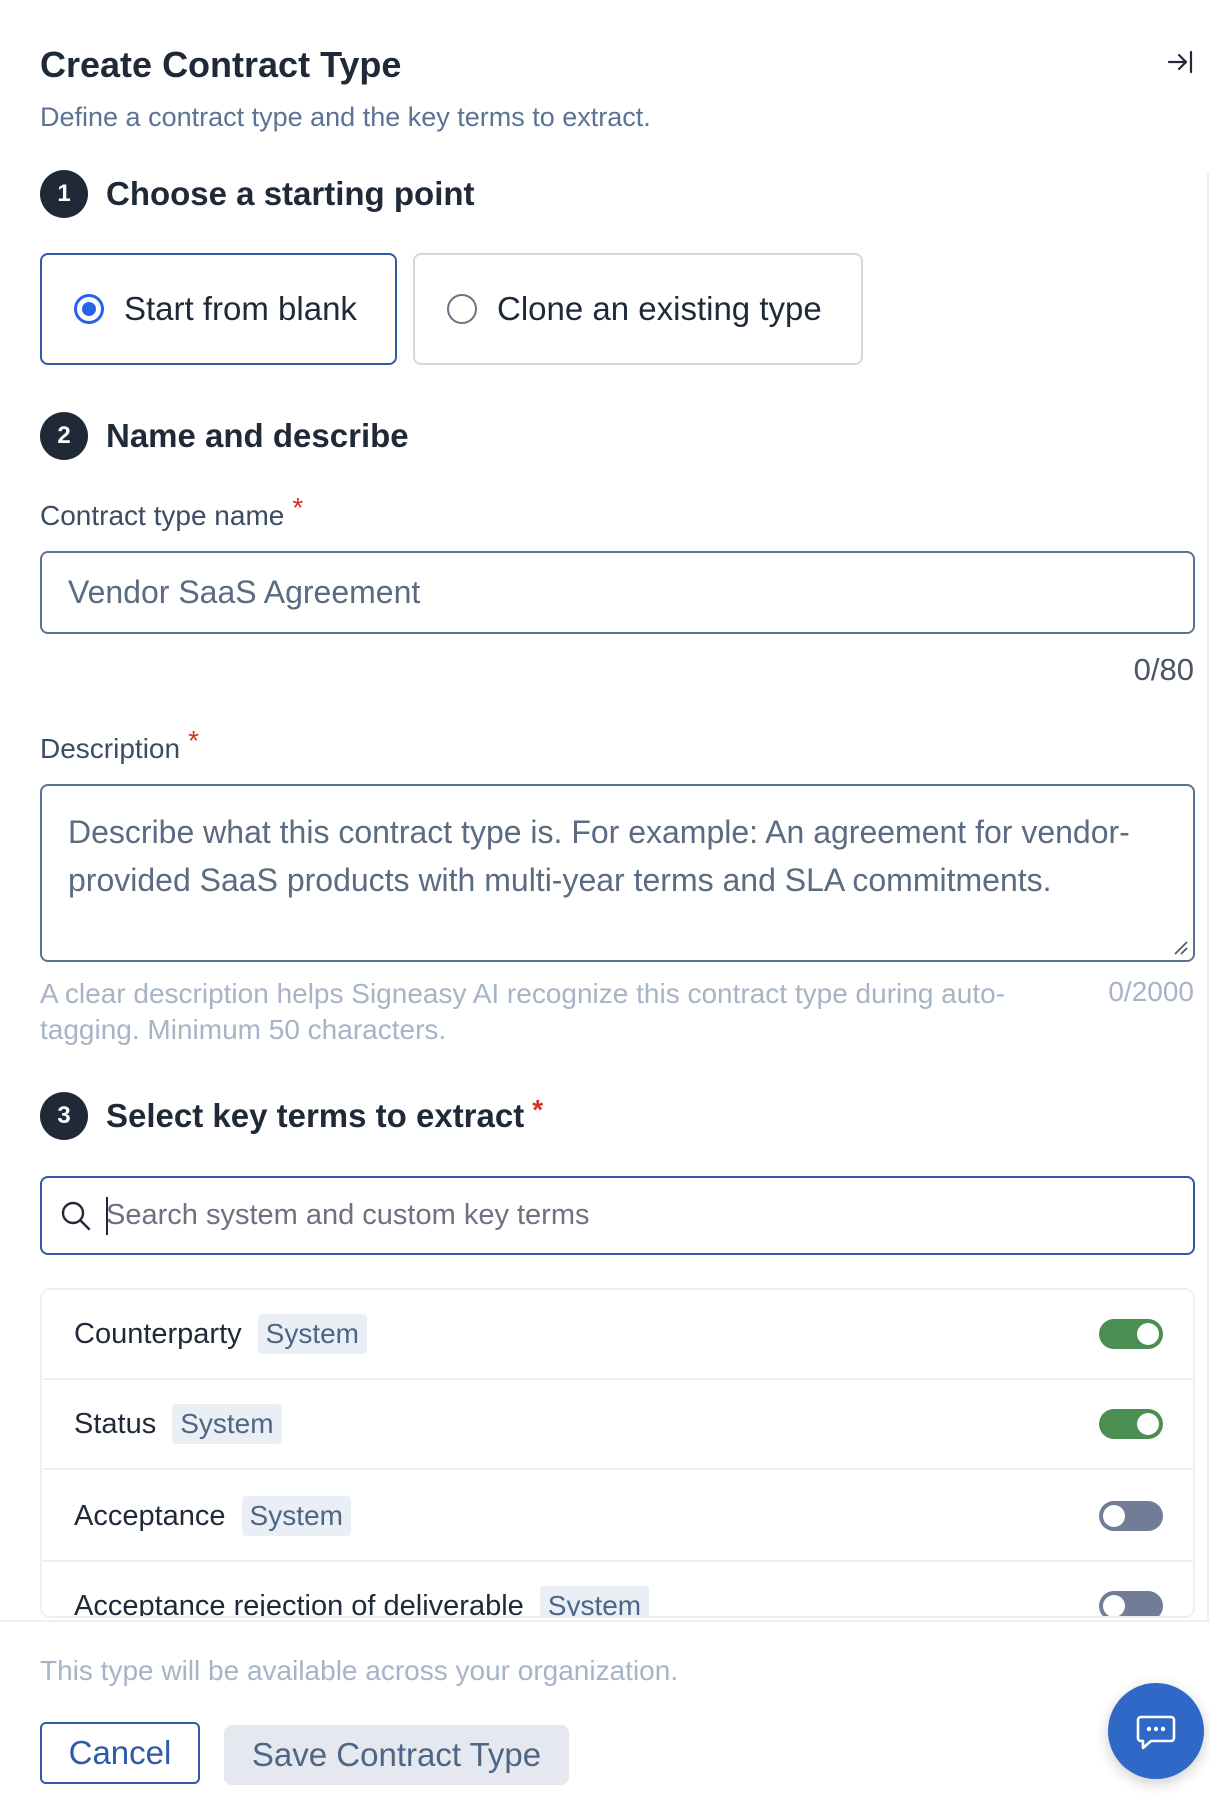 The width and height of the screenshot is (1210, 1800). I want to click on key-term-name: Counterparty, so click(158, 1333).